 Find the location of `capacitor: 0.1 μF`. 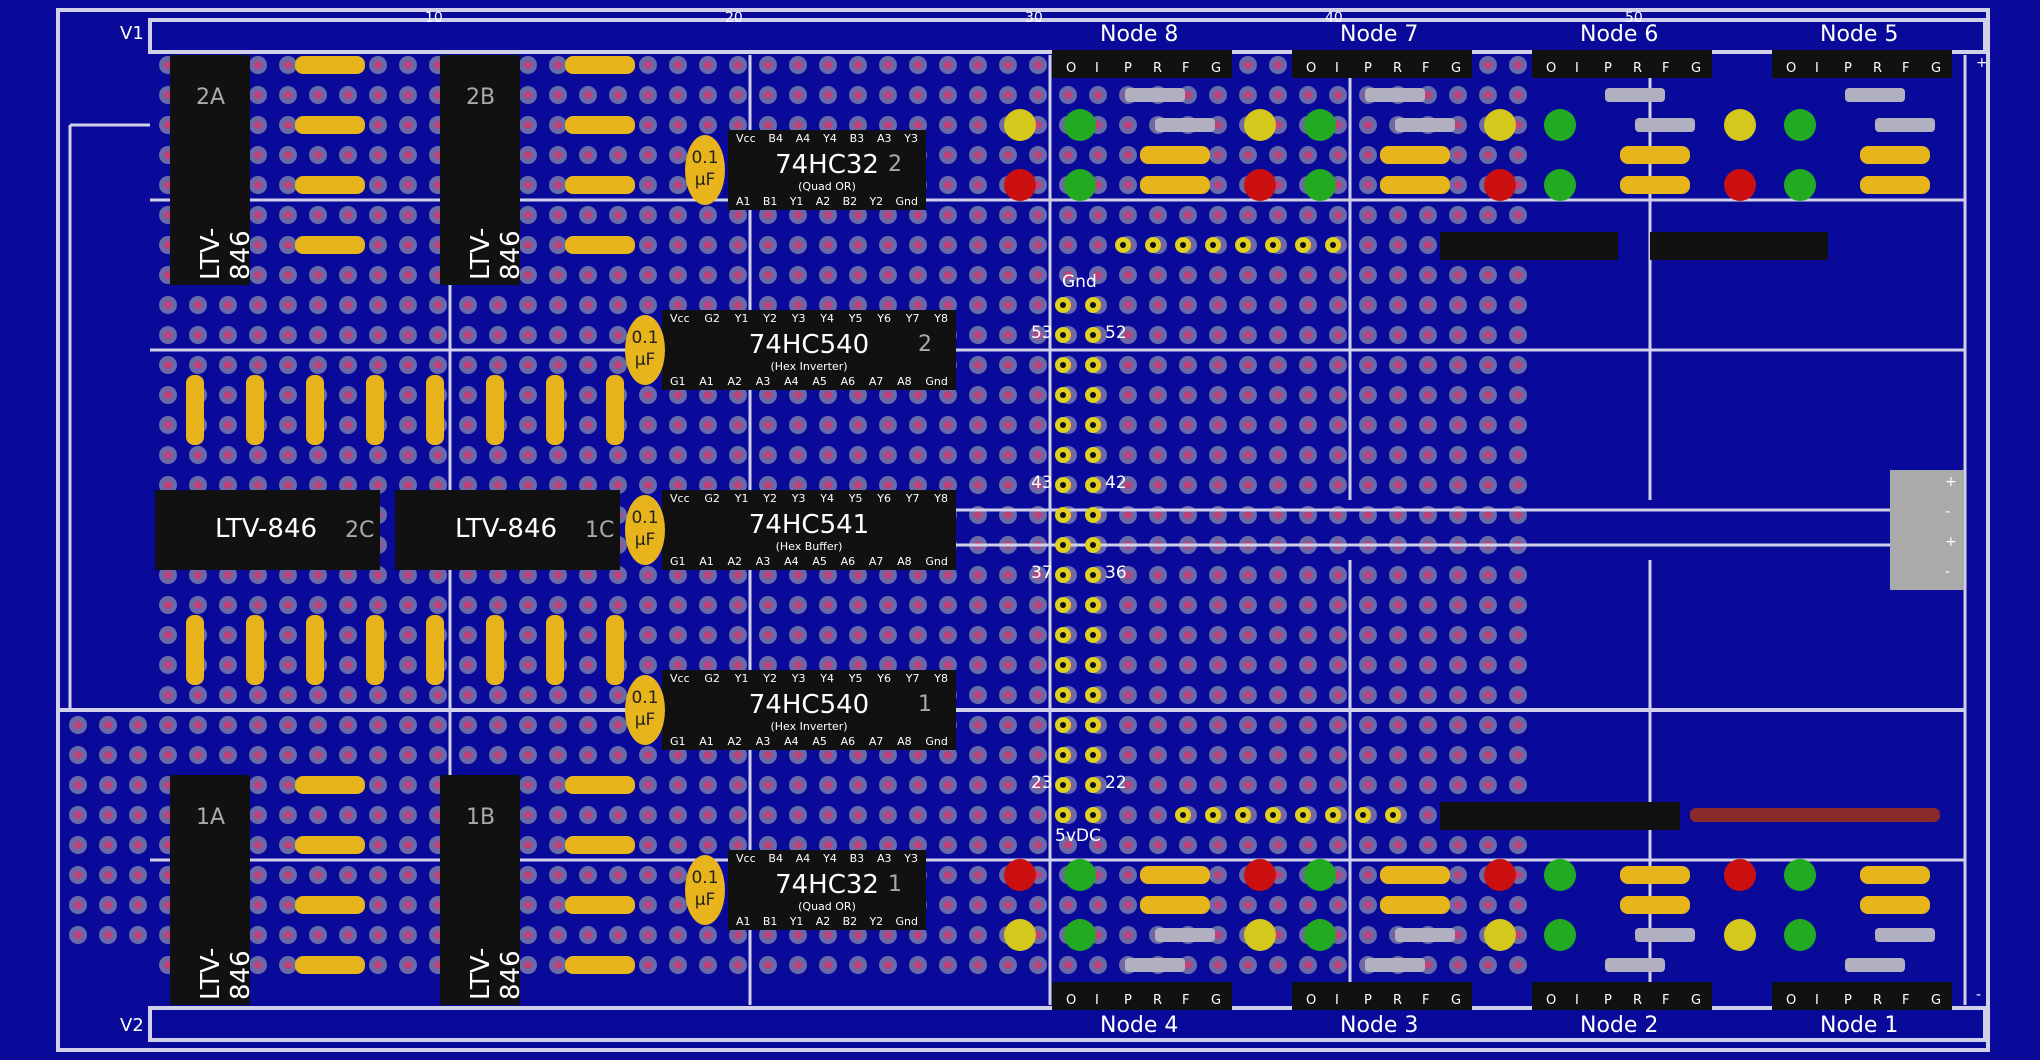

capacitor: 0.1 μF is located at coordinates (645, 350).